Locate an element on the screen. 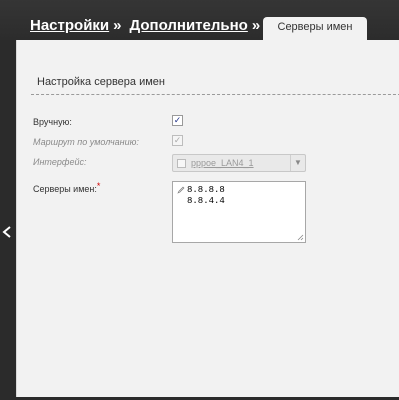 The height and width of the screenshot is (400, 399). name-servers-label-text: Серверы имен: is located at coordinates (65, 189).